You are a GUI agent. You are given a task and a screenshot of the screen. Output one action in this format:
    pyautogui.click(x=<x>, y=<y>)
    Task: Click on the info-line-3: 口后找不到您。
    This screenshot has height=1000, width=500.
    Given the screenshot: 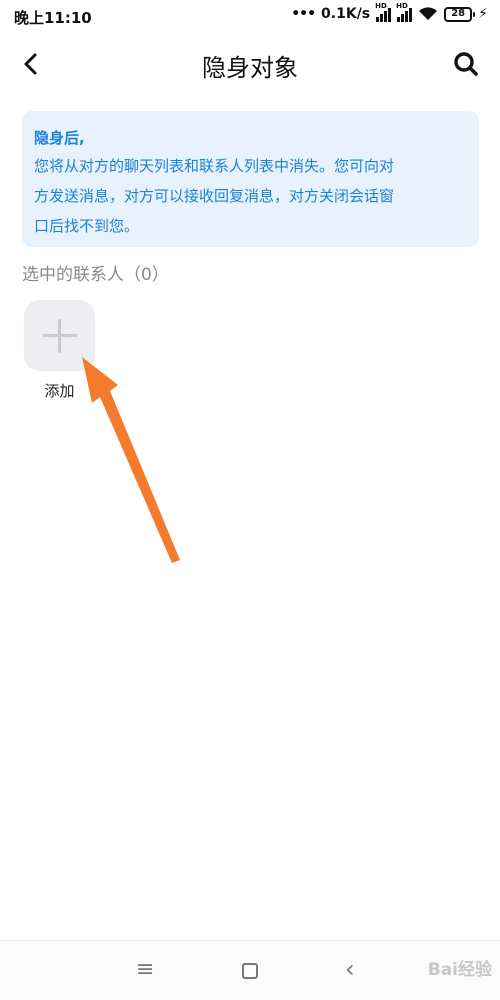 What is the action you would take?
    pyautogui.click(x=87, y=226)
    